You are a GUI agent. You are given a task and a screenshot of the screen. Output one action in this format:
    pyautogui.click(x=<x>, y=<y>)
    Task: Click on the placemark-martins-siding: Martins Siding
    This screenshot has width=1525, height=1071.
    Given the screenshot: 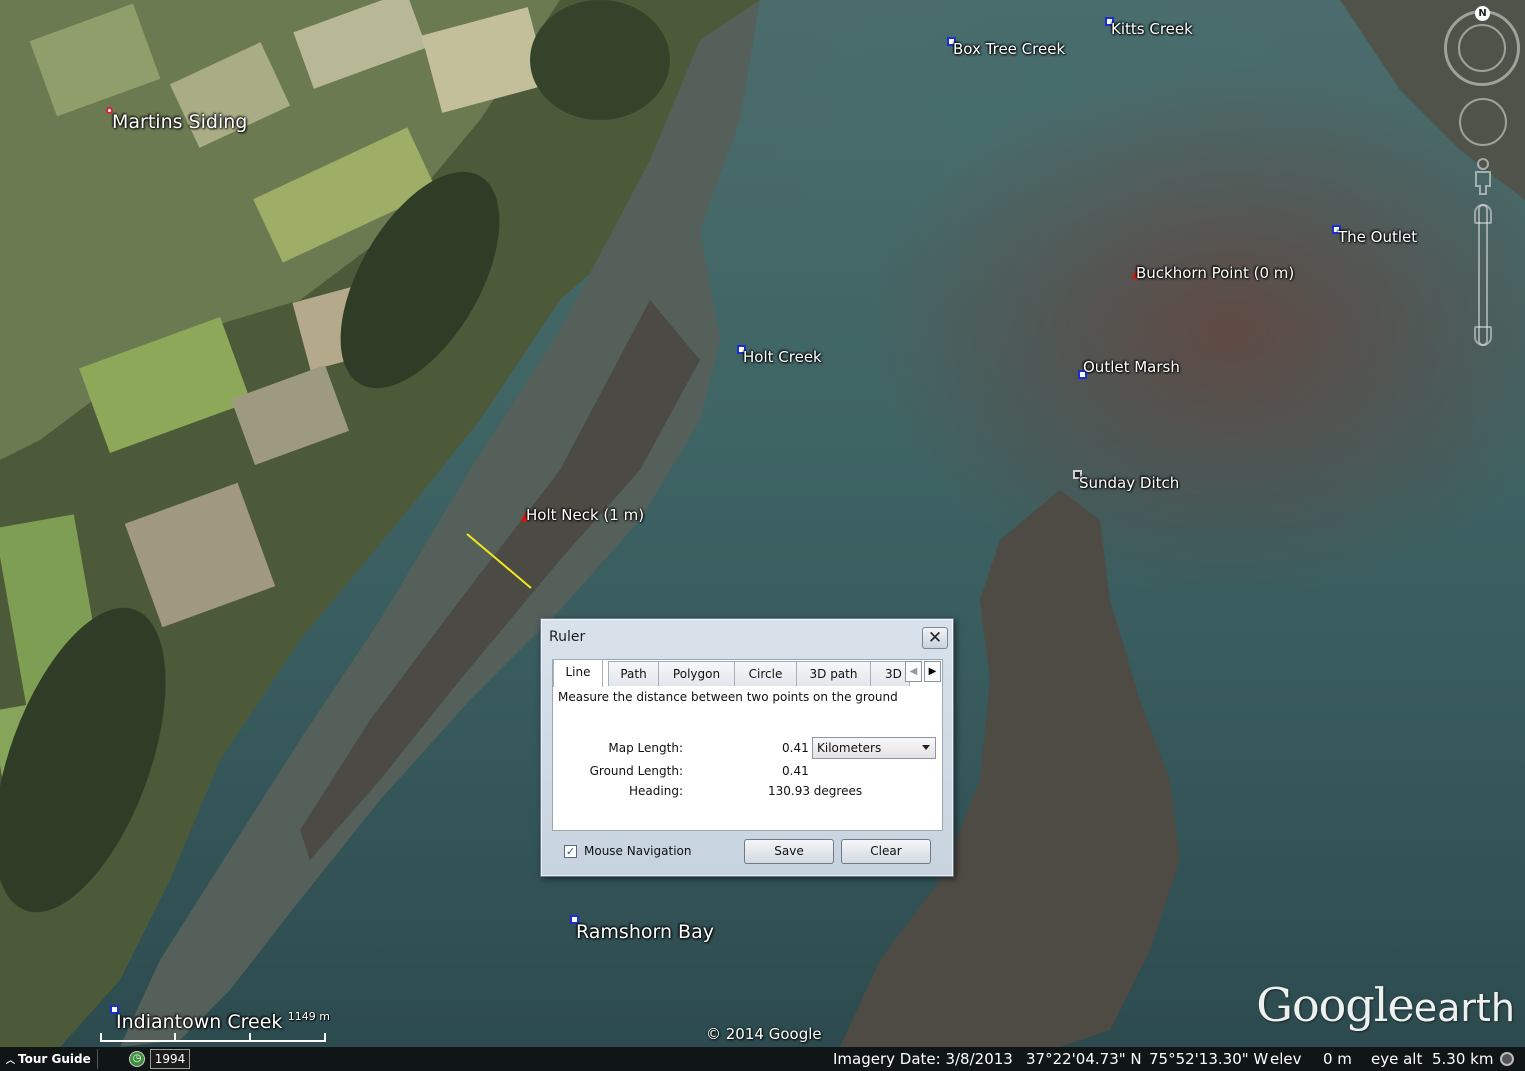 What is the action you would take?
    pyautogui.click(x=179, y=122)
    